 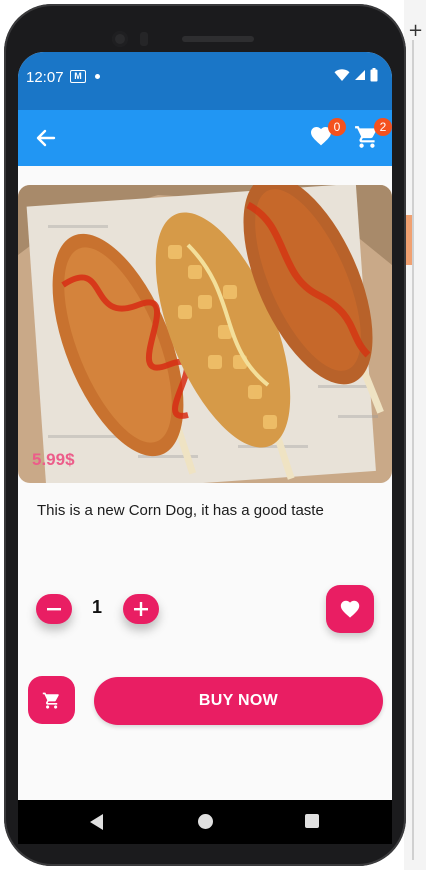 I want to click on wifi-icon, so click(x=342, y=74).